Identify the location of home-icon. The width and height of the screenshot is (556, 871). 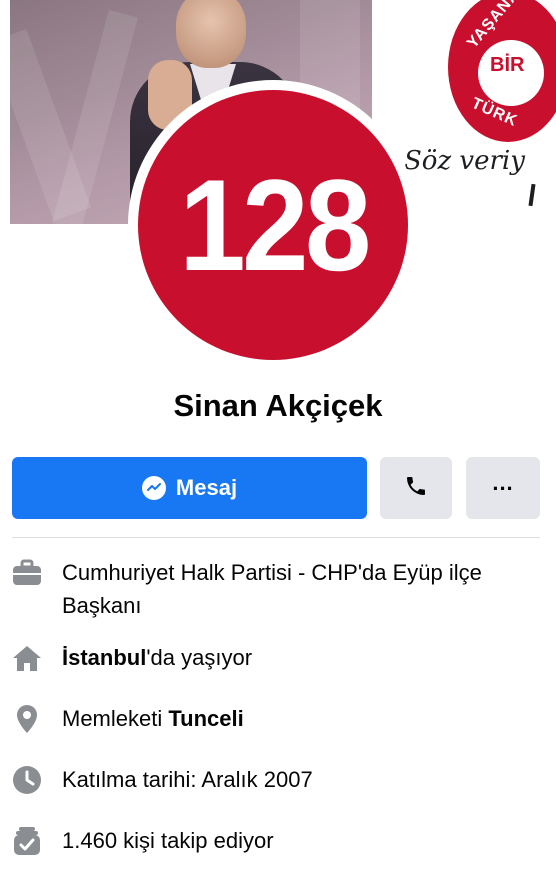
(27, 658).